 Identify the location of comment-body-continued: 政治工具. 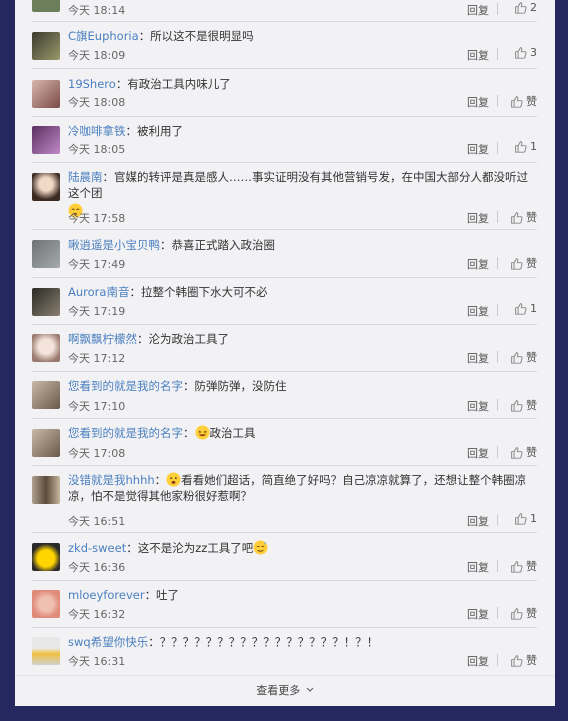
(232, 433).